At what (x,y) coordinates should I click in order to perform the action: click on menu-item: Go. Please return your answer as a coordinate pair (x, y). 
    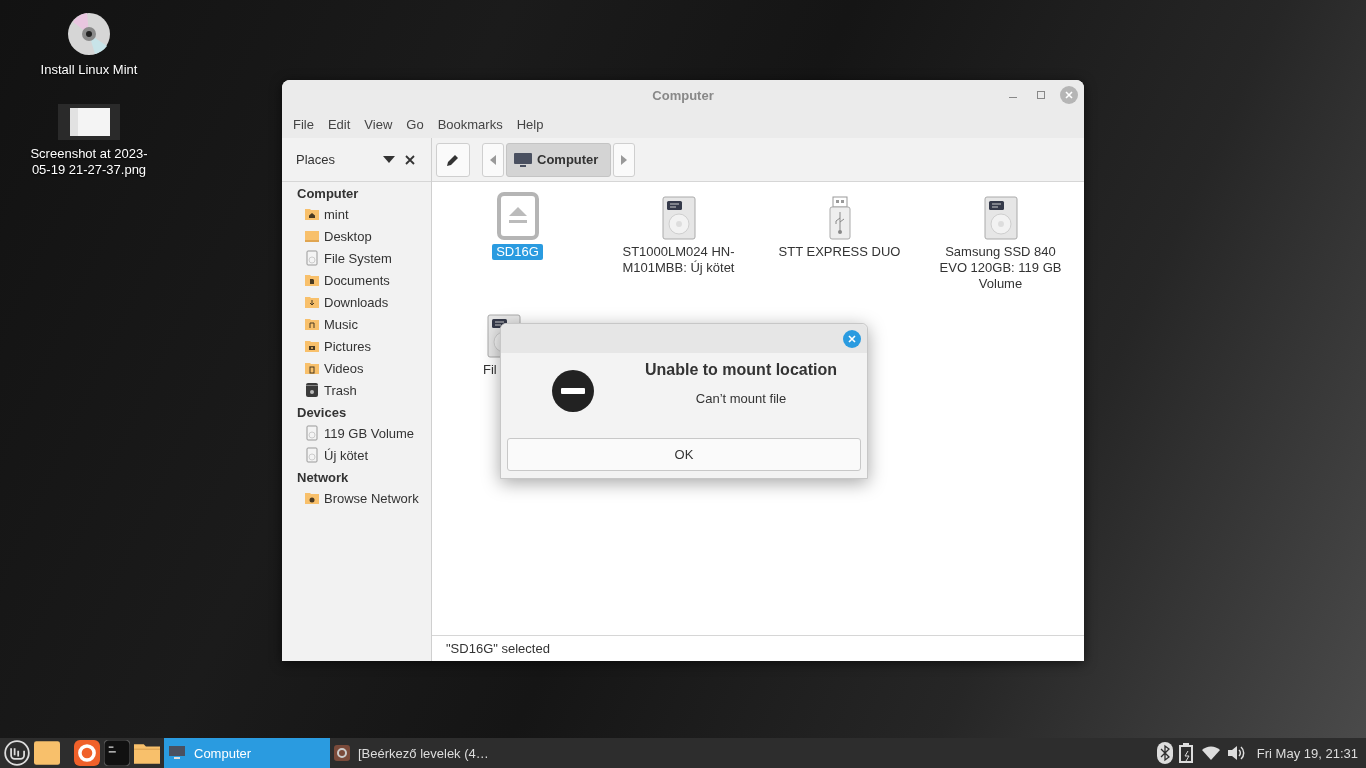
    Looking at the image, I should click on (415, 124).